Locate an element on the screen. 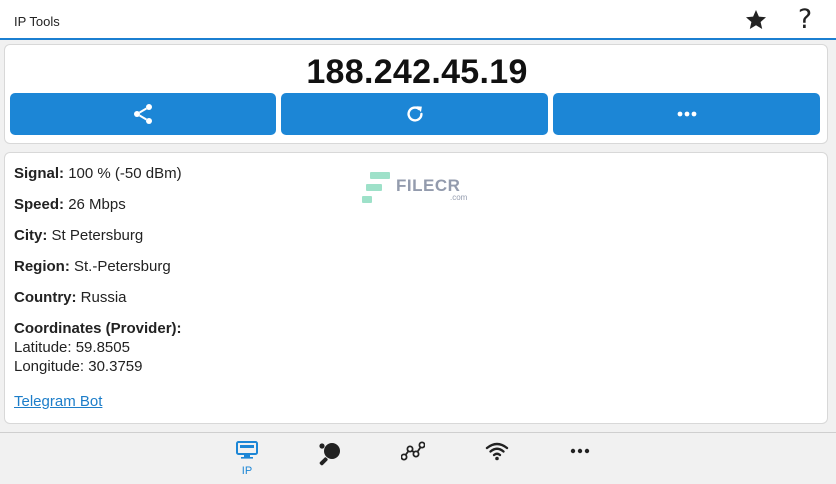 The height and width of the screenshot is (484, 836). region-label: Region: is located at coordinates (42, 266).